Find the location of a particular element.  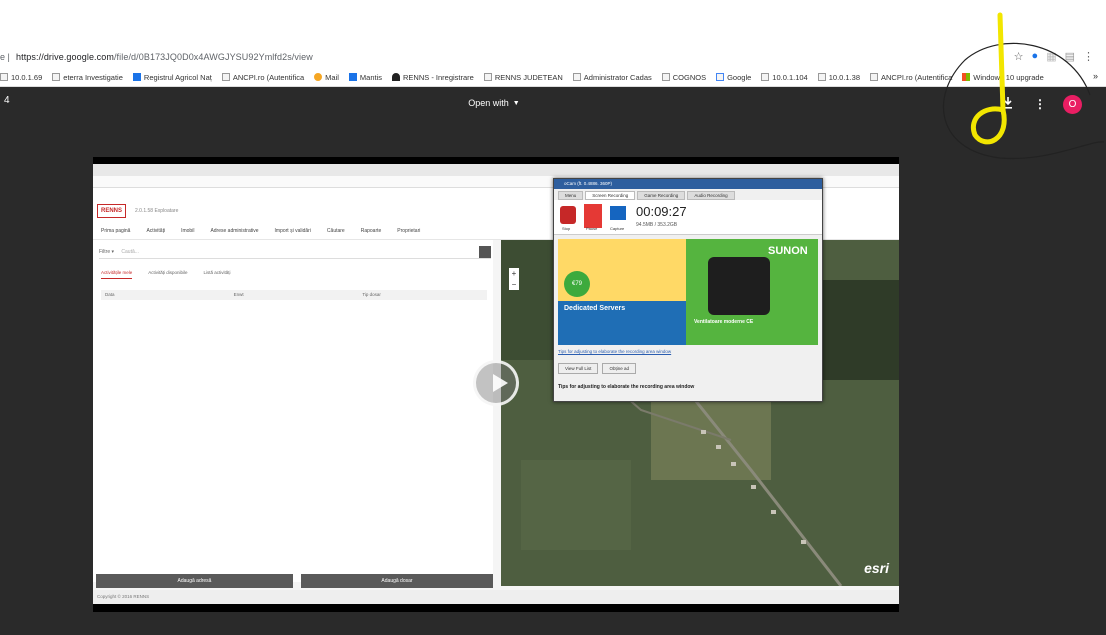

nav-item: Activități is located at coordinates (156, 230).